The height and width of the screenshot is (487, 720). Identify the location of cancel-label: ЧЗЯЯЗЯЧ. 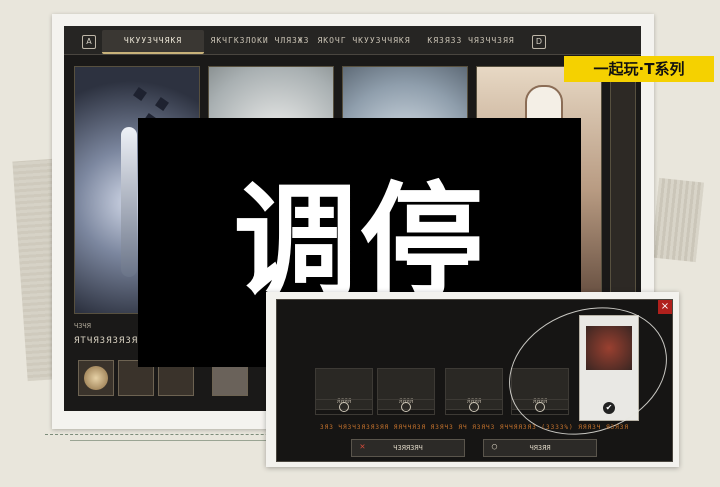
(408, 448).